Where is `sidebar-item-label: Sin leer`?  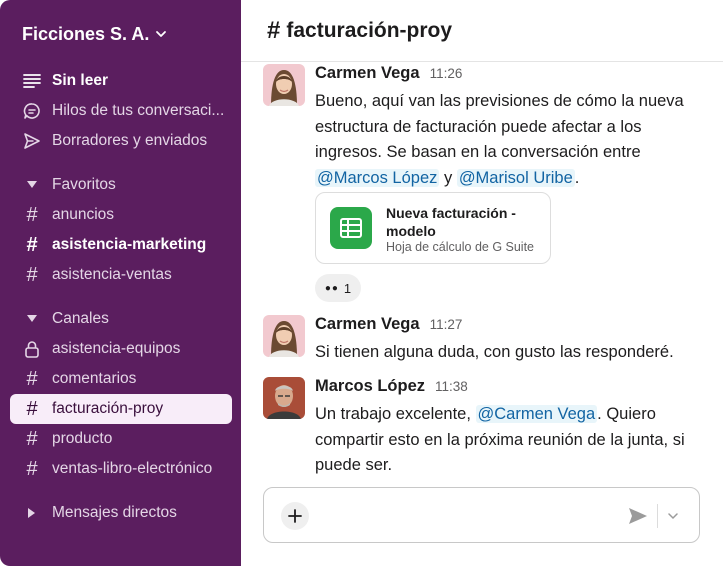 sidebar-item-label: Sin leer is located at coordinates (80, 80).